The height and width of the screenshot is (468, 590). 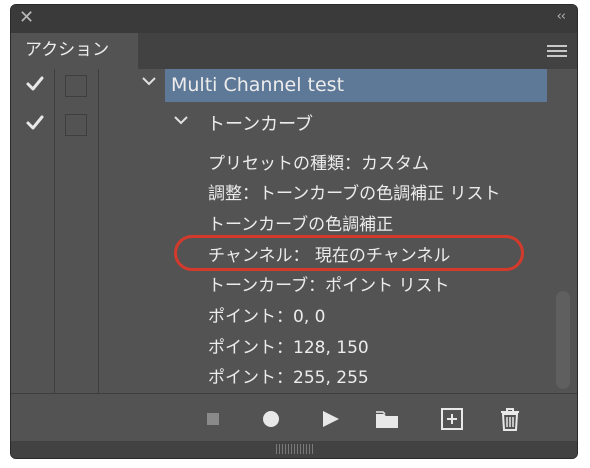 I want to click on step-detail: トーンカーブ：ポイント リスト, so click(x=281, y=286).